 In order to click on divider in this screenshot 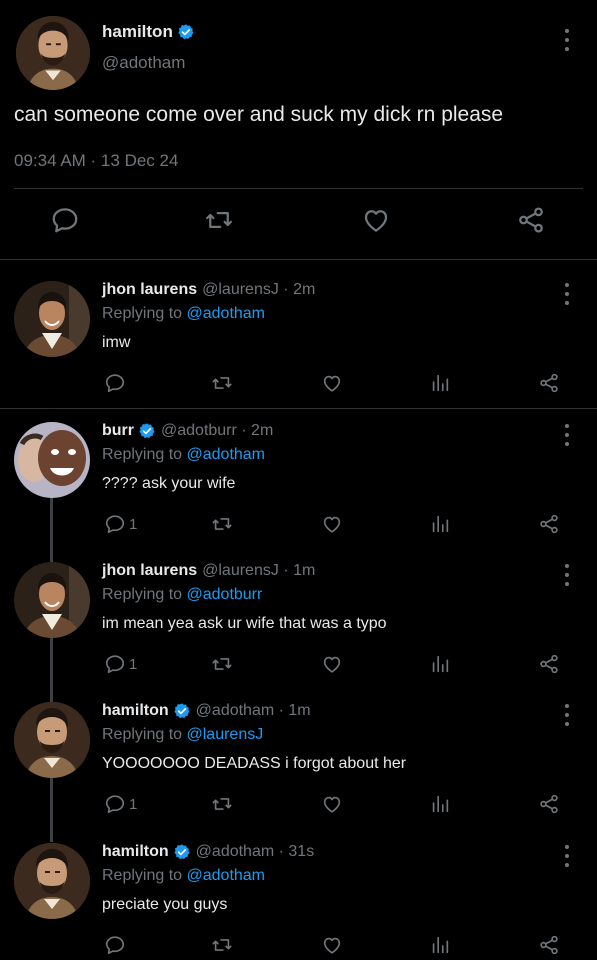, I will do `click(298, 408)`.